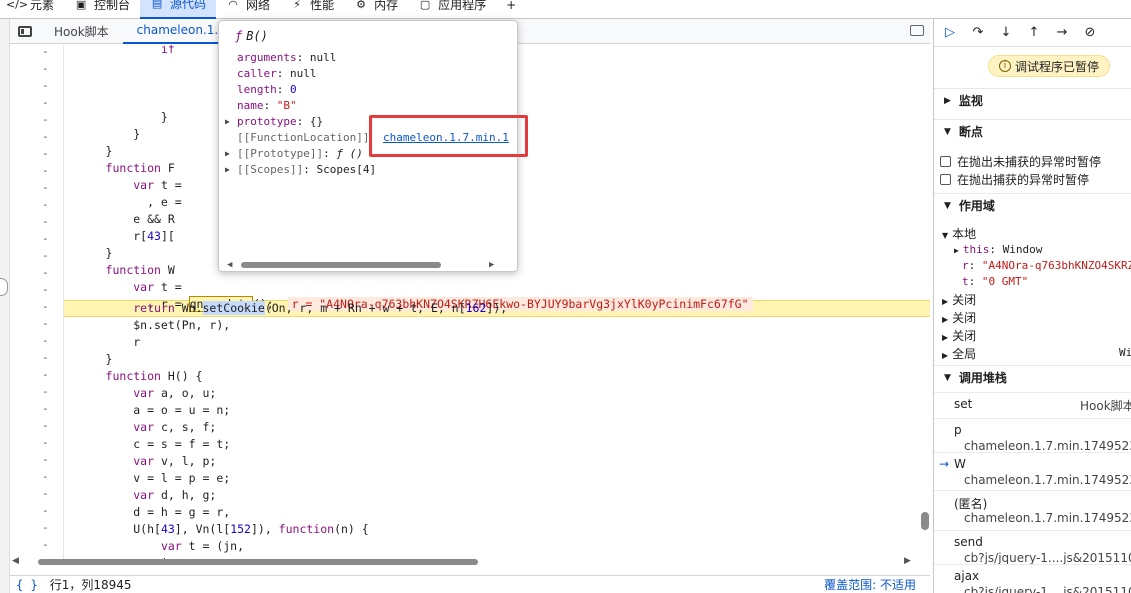 The height and width of the screenshot is (593, 1131). I want to click on step-icon: →, so click(1062, 33).